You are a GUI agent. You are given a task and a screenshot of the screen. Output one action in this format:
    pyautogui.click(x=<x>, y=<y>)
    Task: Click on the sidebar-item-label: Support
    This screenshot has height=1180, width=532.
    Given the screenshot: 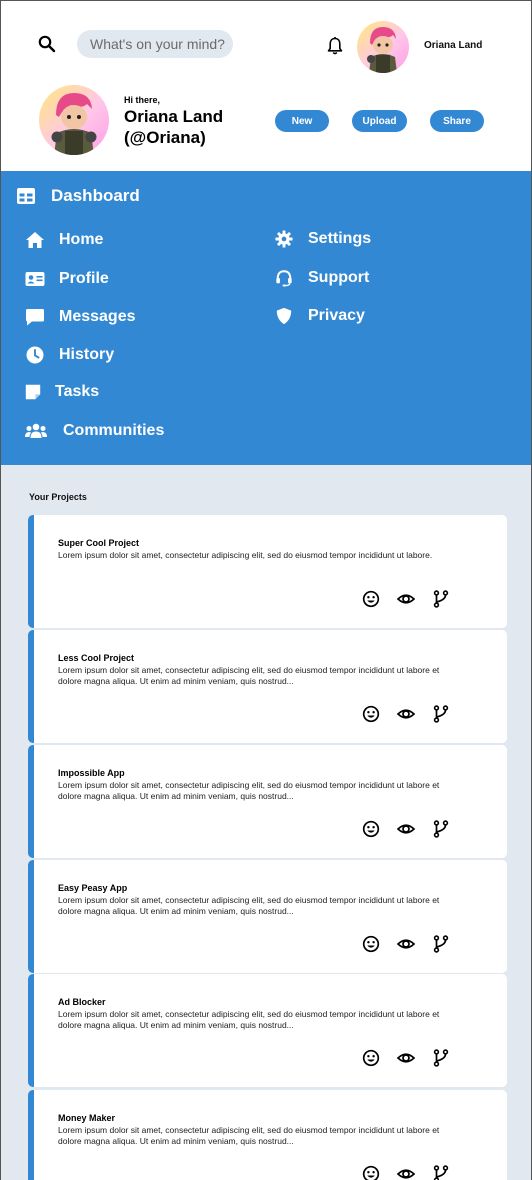 What is the action you would take?
    pyautogui.click(x=339, y=277)
    